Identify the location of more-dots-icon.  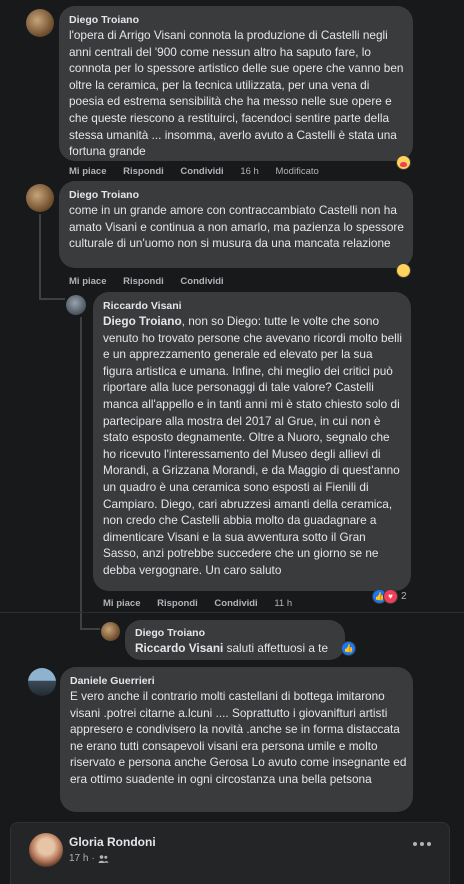
(422, 844).